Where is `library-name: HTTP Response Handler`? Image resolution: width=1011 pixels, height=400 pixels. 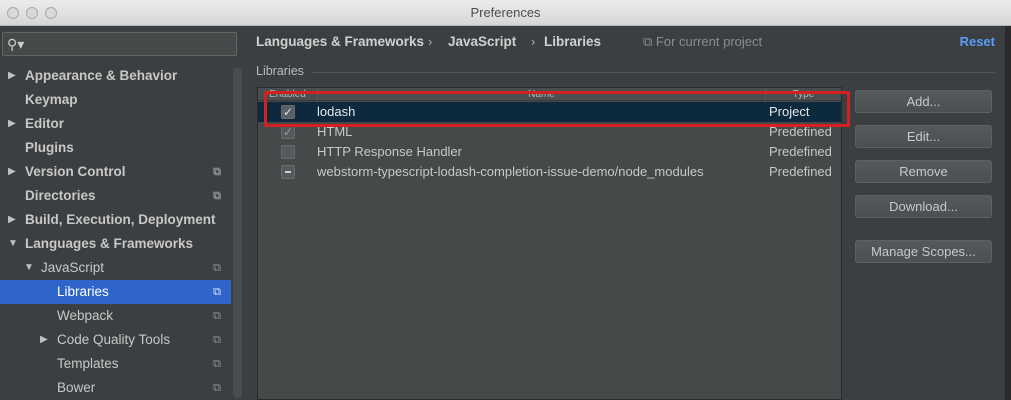 library-name: HTTP Response Handler is located at coordinates (389, 151).